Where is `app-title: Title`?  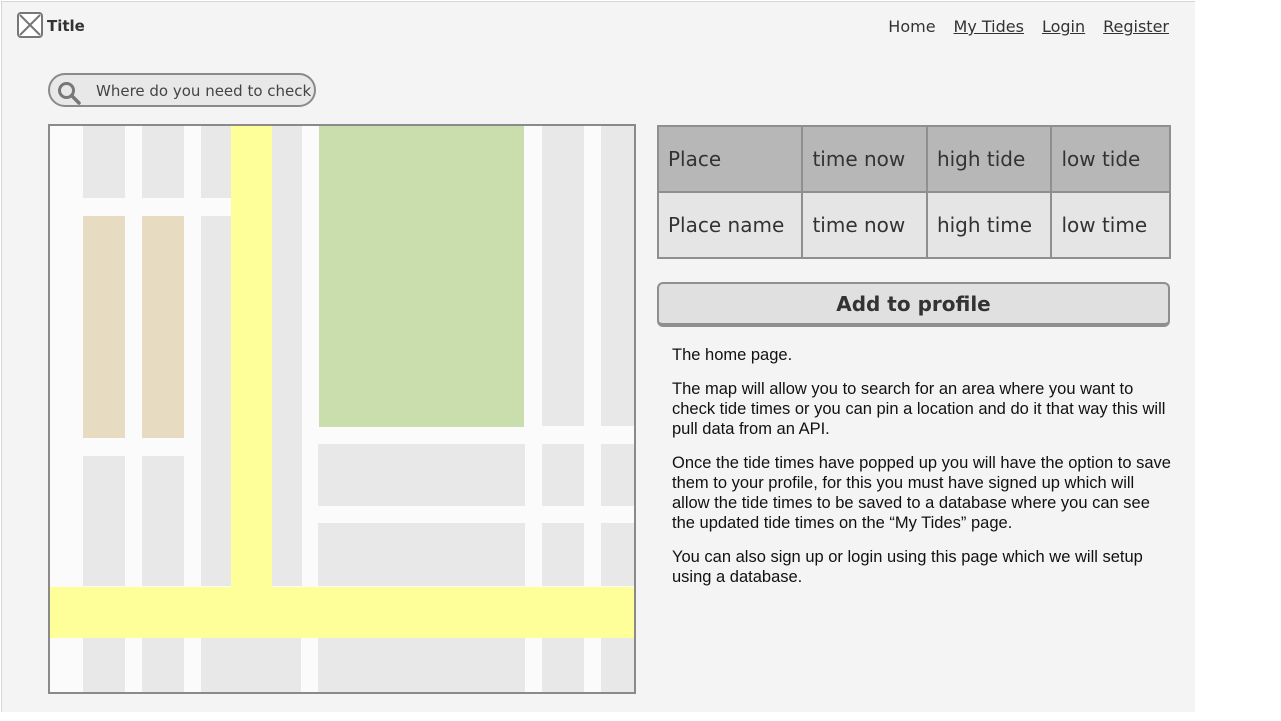 app-title: Title is located at coordinates (66, 26).